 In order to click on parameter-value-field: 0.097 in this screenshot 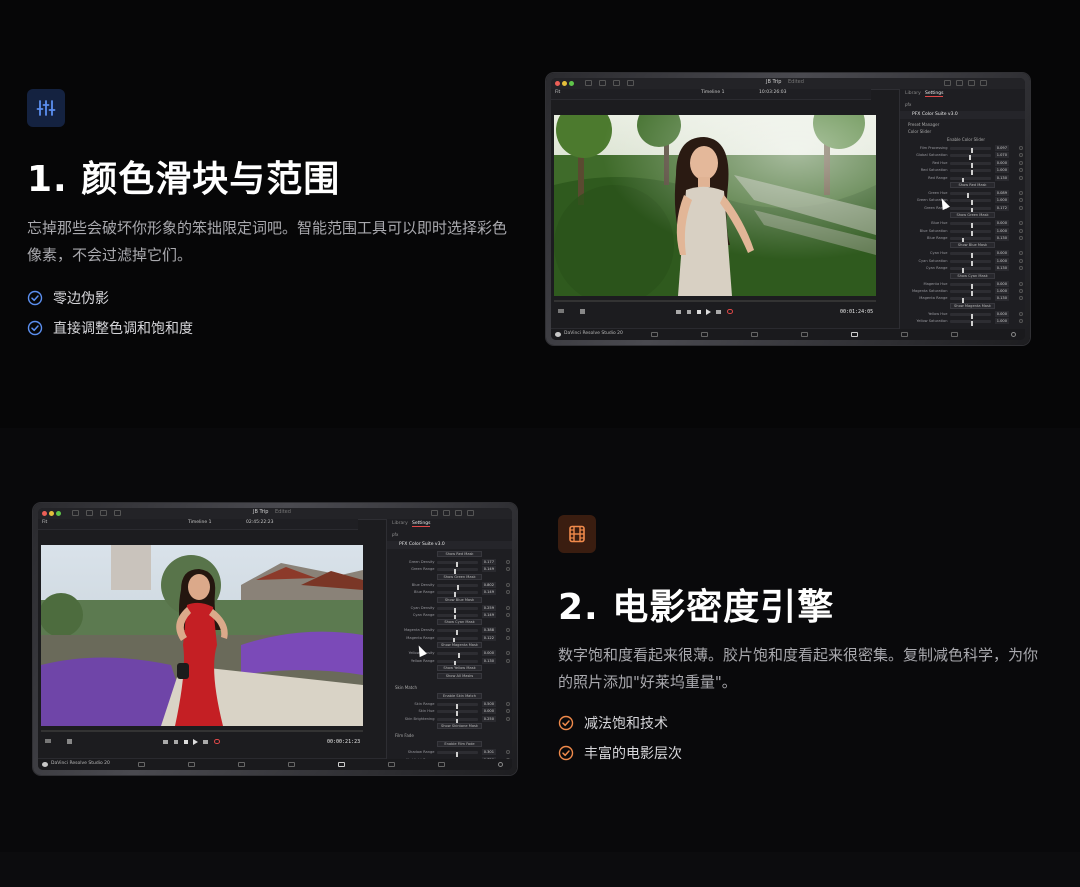, I will do `click(1002, 148)`.